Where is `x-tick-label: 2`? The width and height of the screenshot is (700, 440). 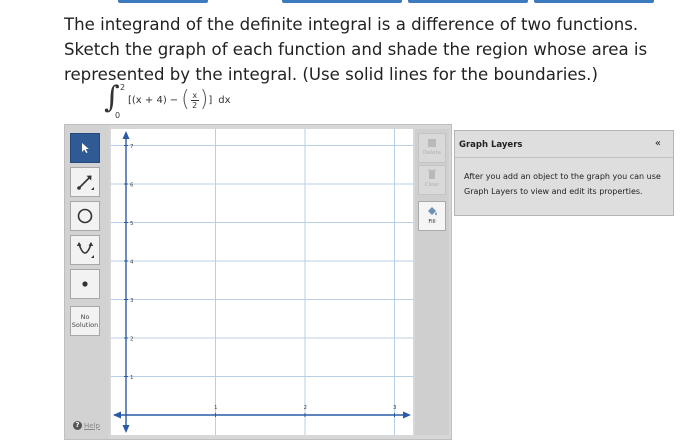 x-tick-label: 2 is located at coordinates (306, 408).